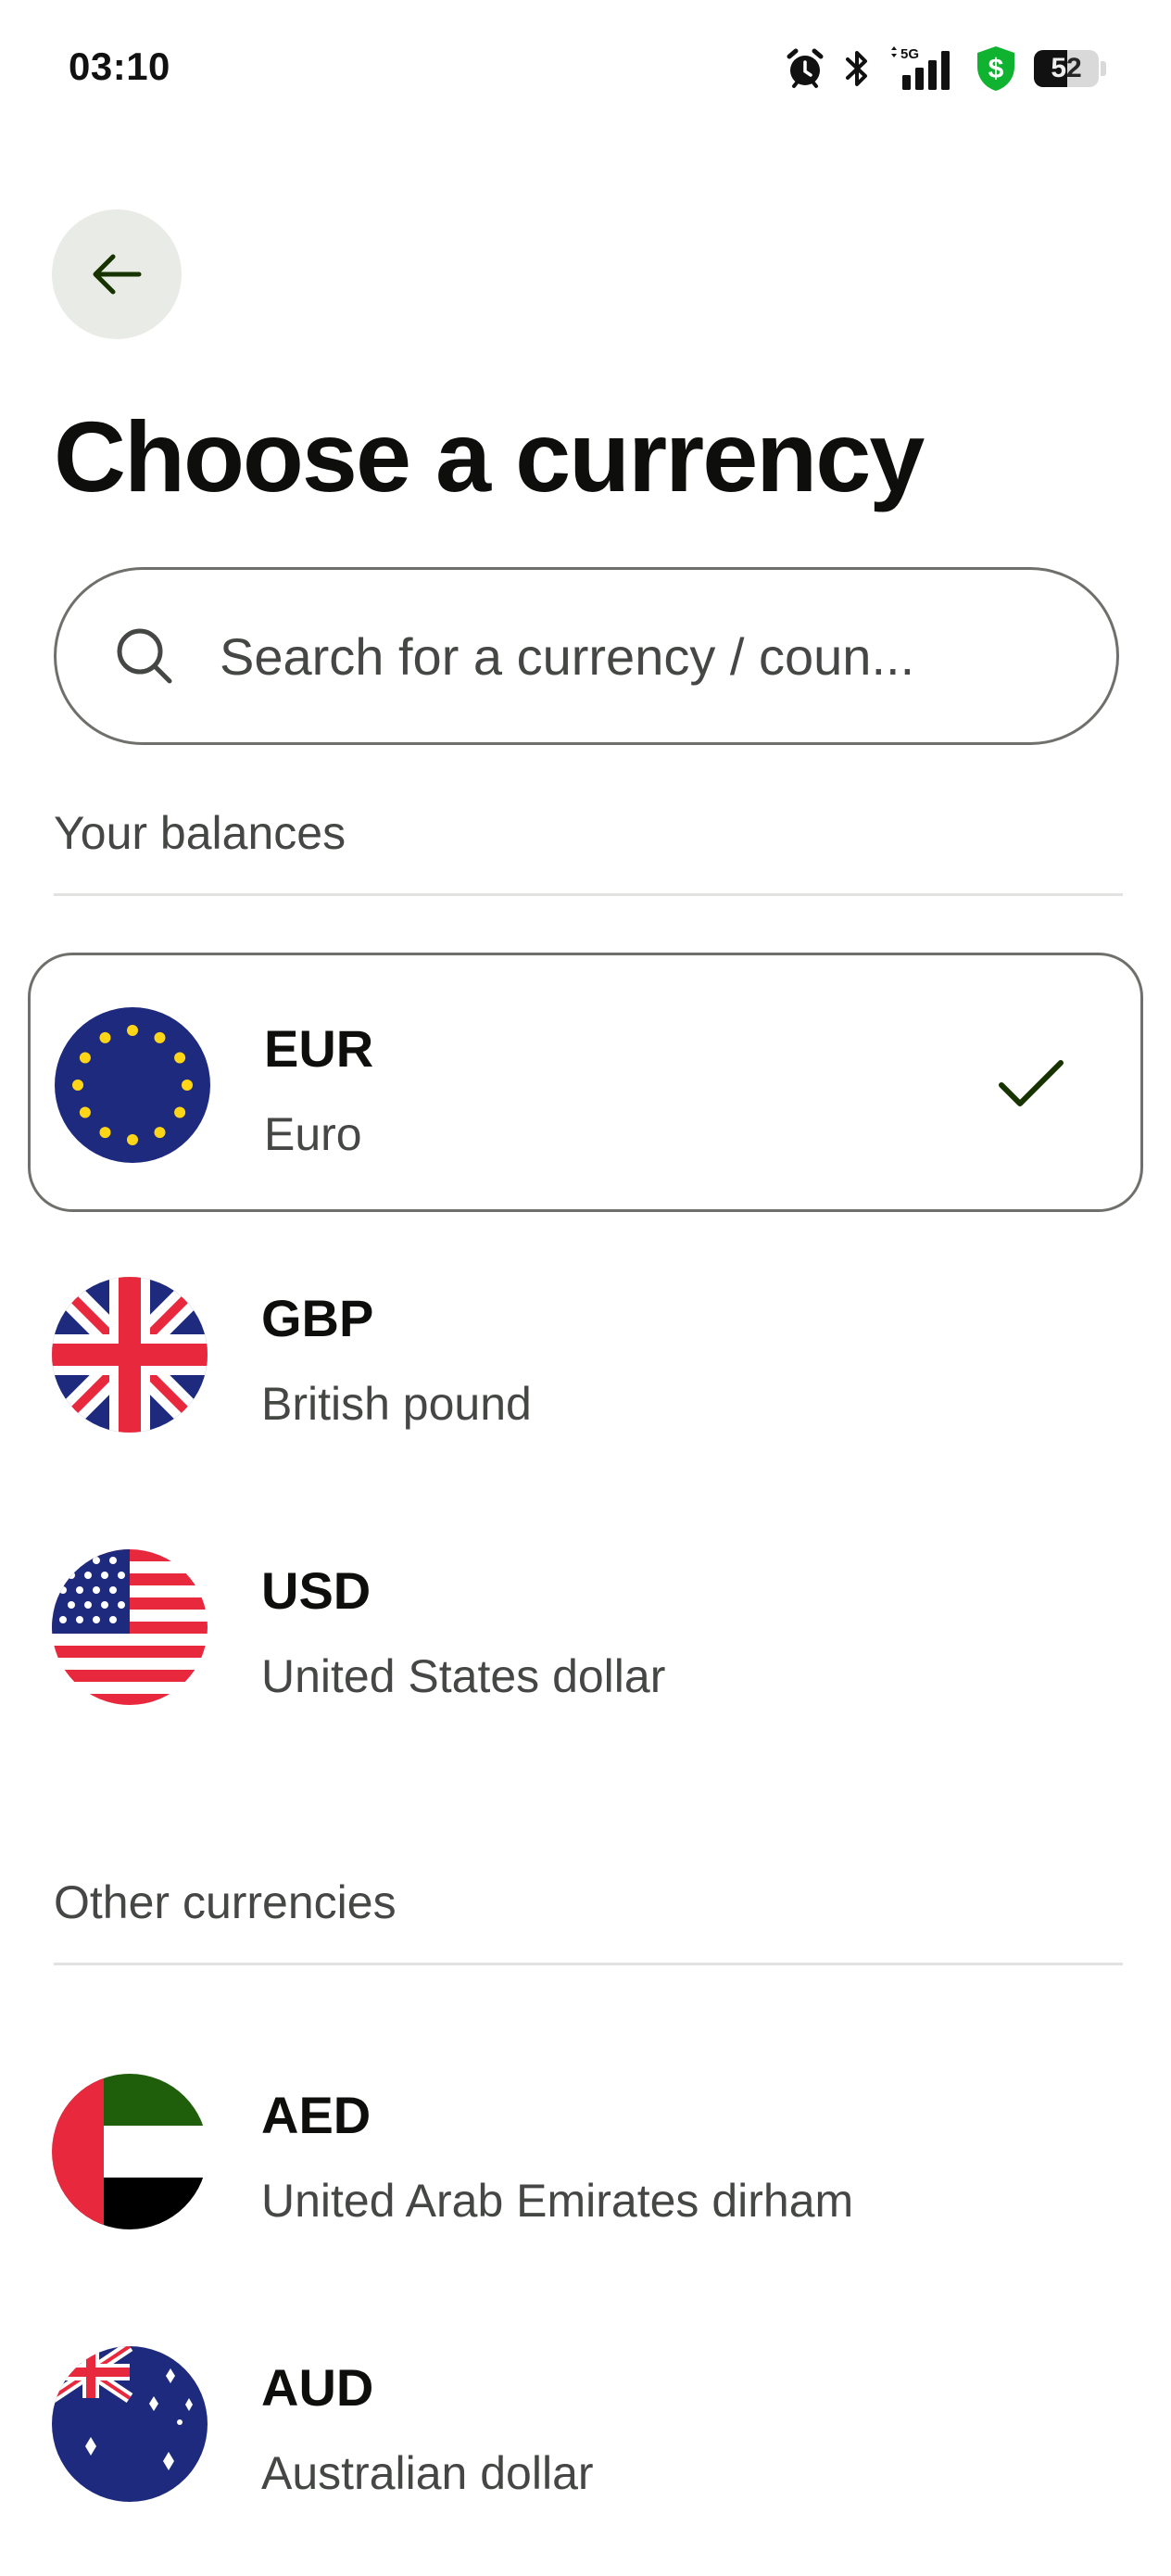 Image resolution: width=1171 pixels, height=2576 pixels. I want to click on currency-code: GBP, so click(318, 1318).